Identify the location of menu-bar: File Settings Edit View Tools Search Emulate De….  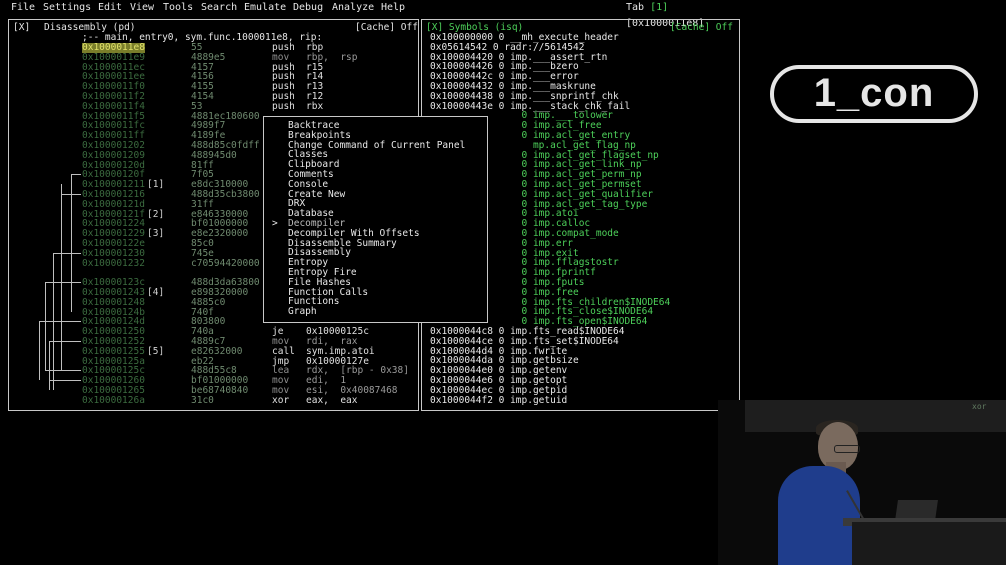
(372, 14).